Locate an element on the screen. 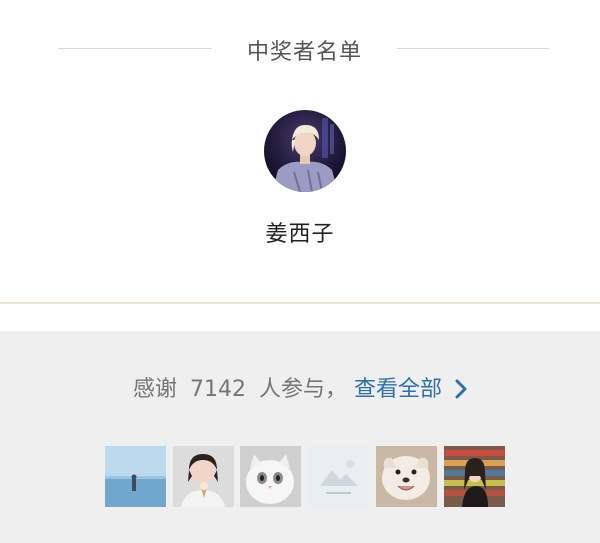 This screenshot has width=600, height=543. sea-horizon-photo is located at coordinates (135, 476).